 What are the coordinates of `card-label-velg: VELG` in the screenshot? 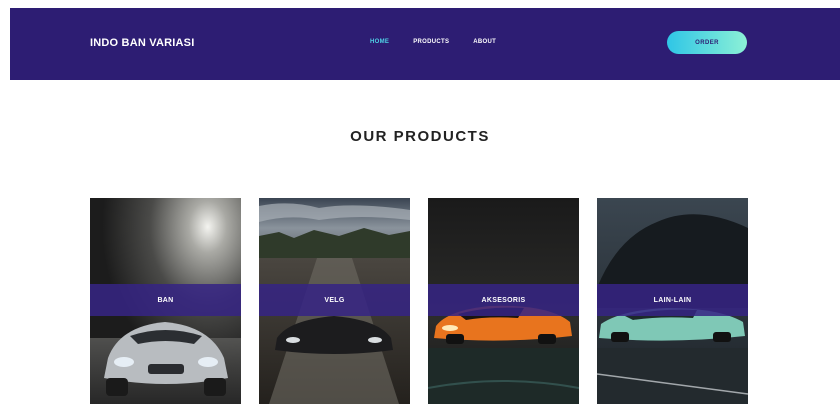 It's located at (334, 300).